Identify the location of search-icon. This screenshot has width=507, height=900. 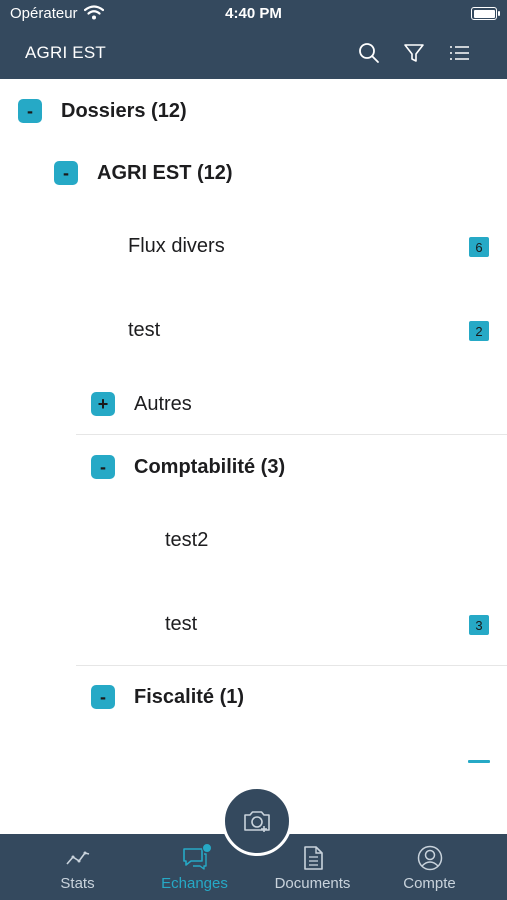
(369, 53).